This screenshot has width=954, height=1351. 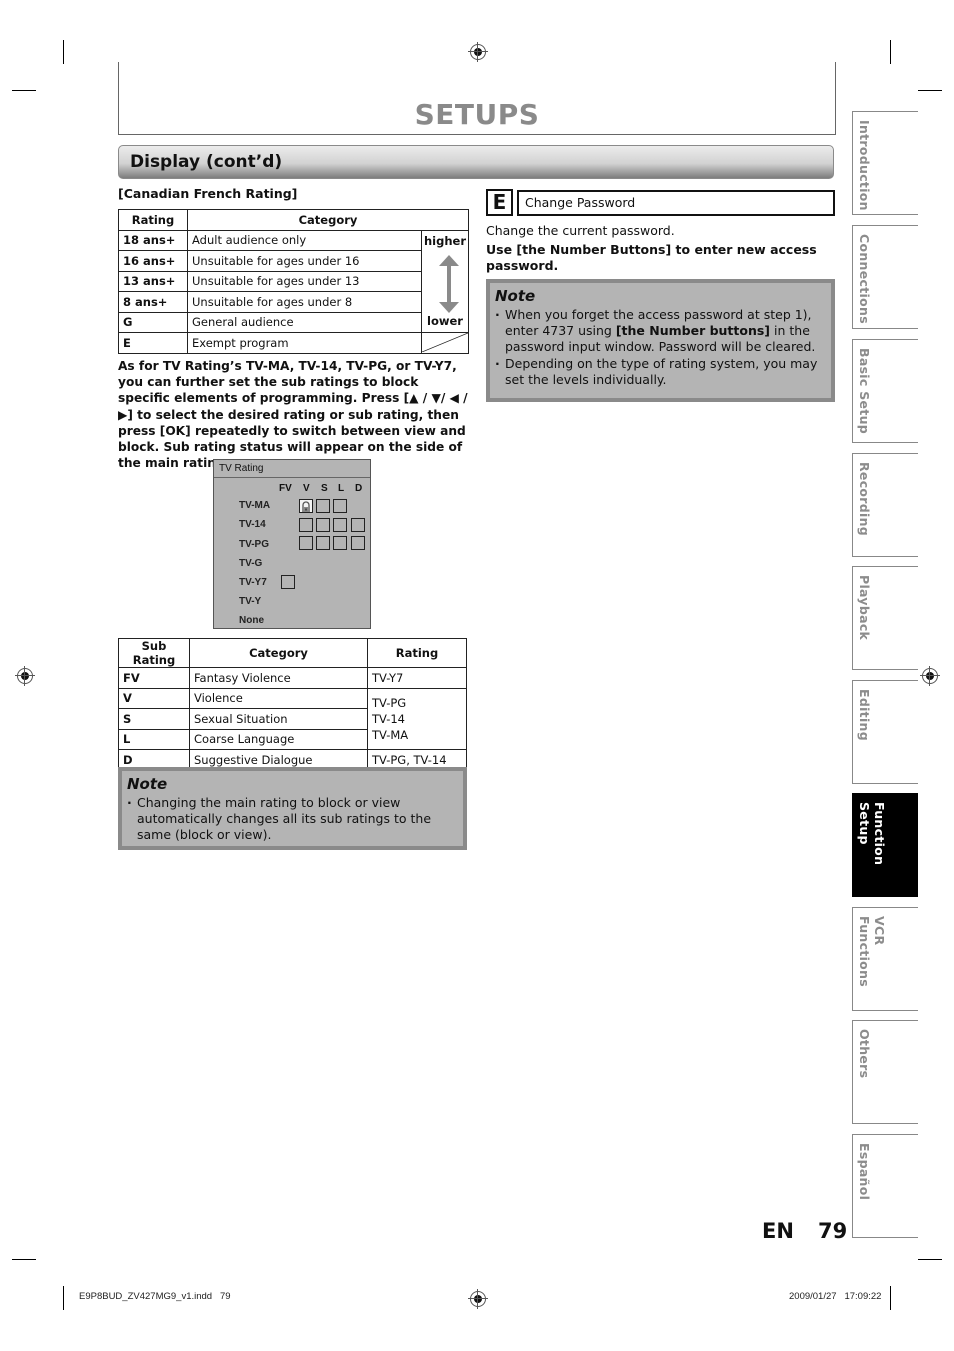 I want to click on table-row: E Exempt program, so click(x=293, y=343).